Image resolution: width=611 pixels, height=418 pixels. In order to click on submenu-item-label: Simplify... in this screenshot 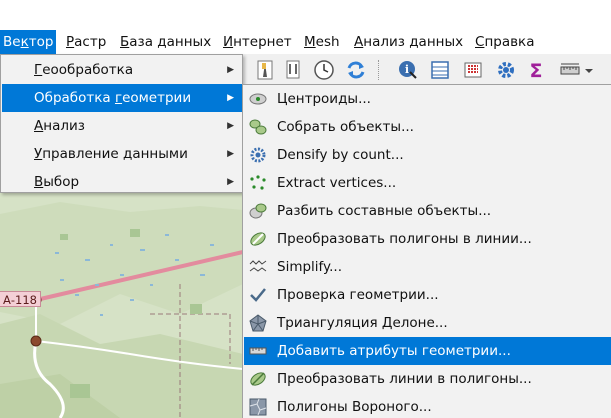, I will do `click(309, 267)`.